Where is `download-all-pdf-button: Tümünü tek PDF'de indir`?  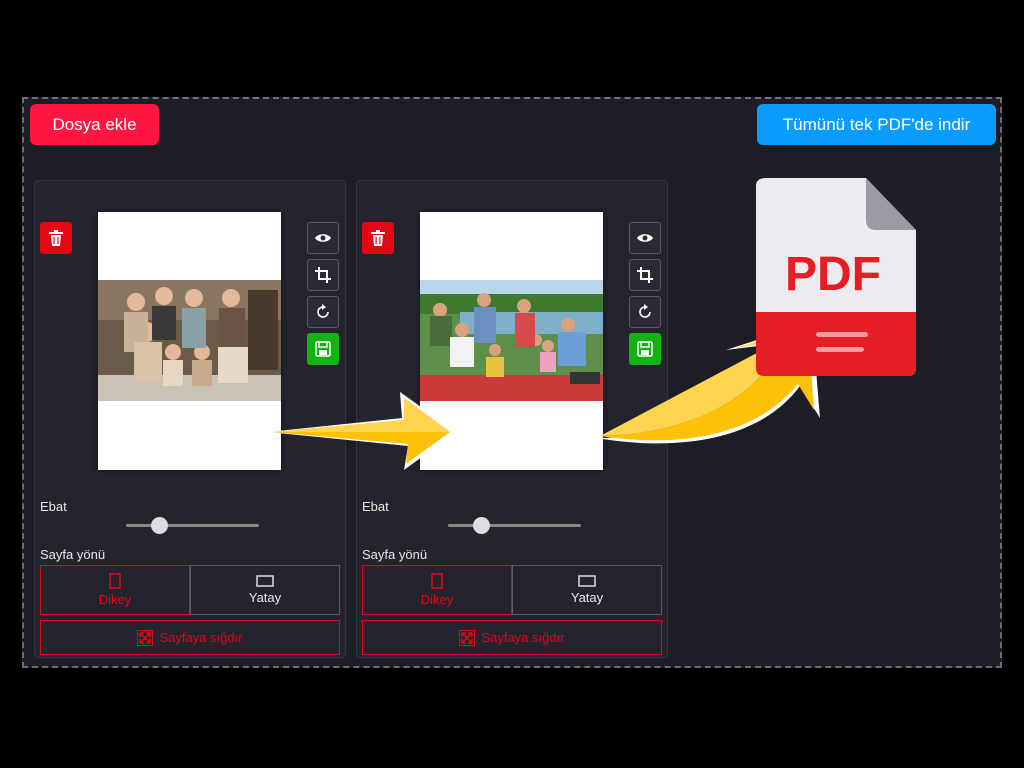 download-all-pdf-button: Tümünü tek PDF'de indir is located at coordinates (876, 124).